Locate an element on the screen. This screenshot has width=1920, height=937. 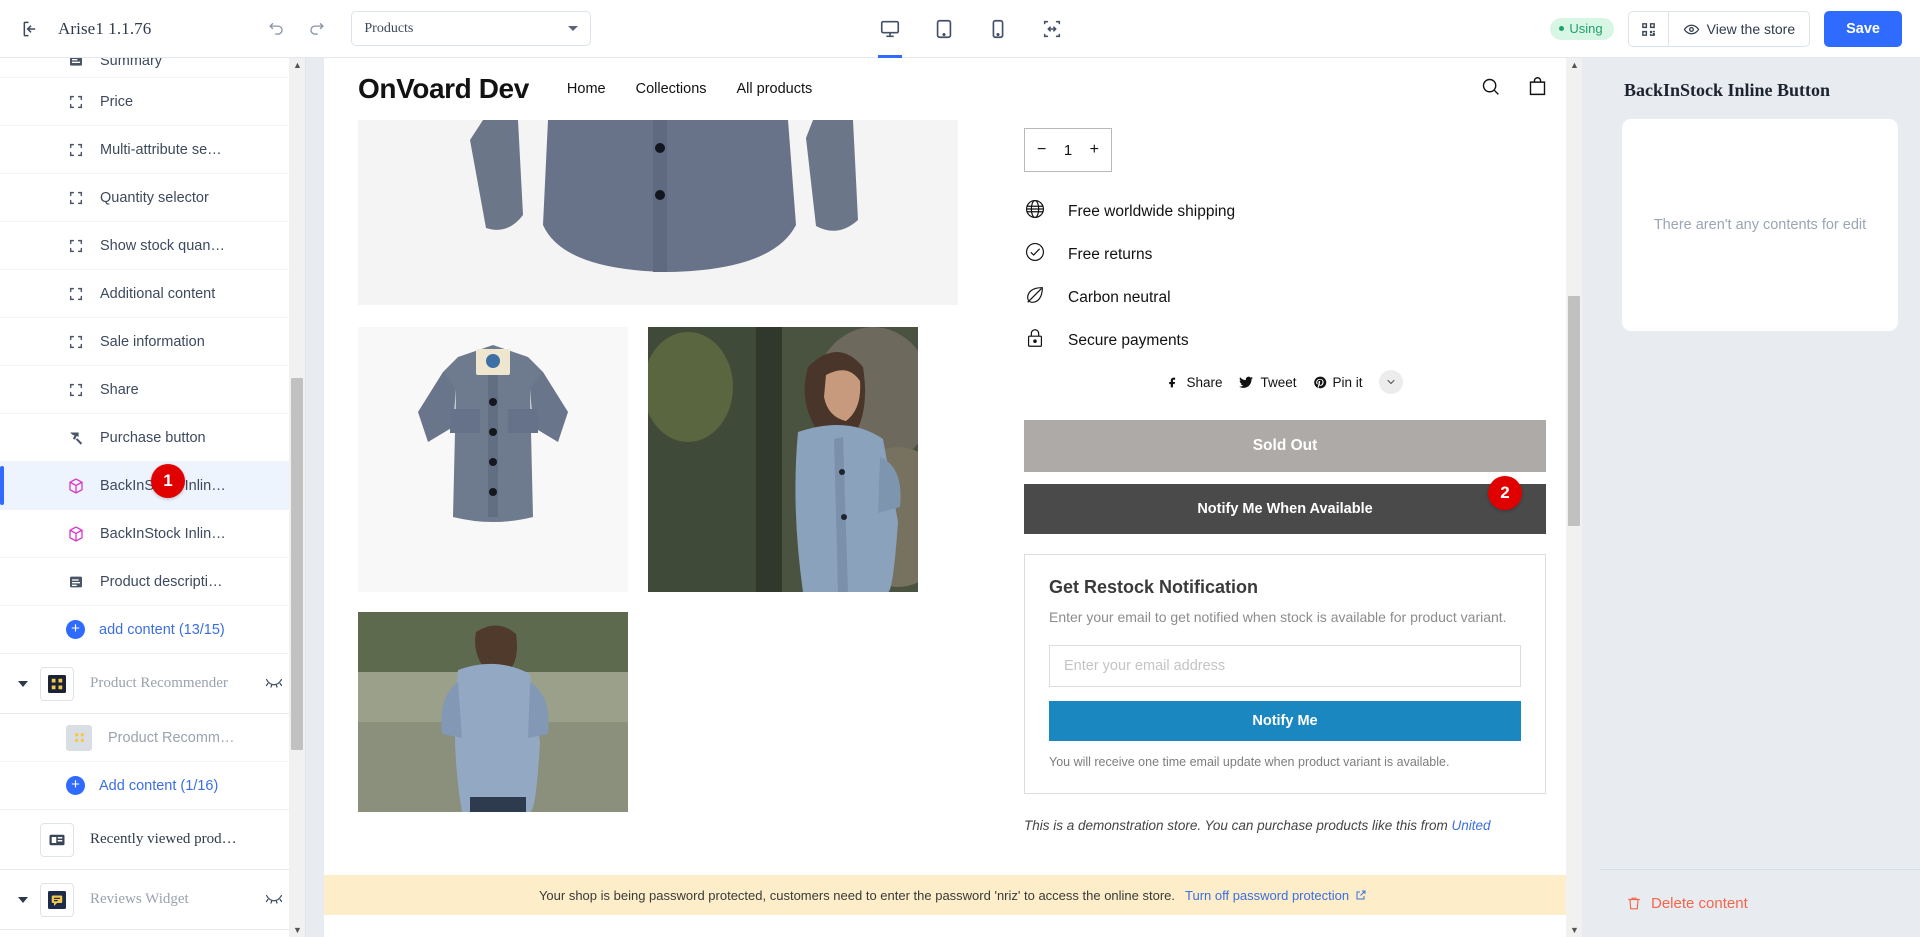
leaf-icon is located at coordinates (1035, 297).